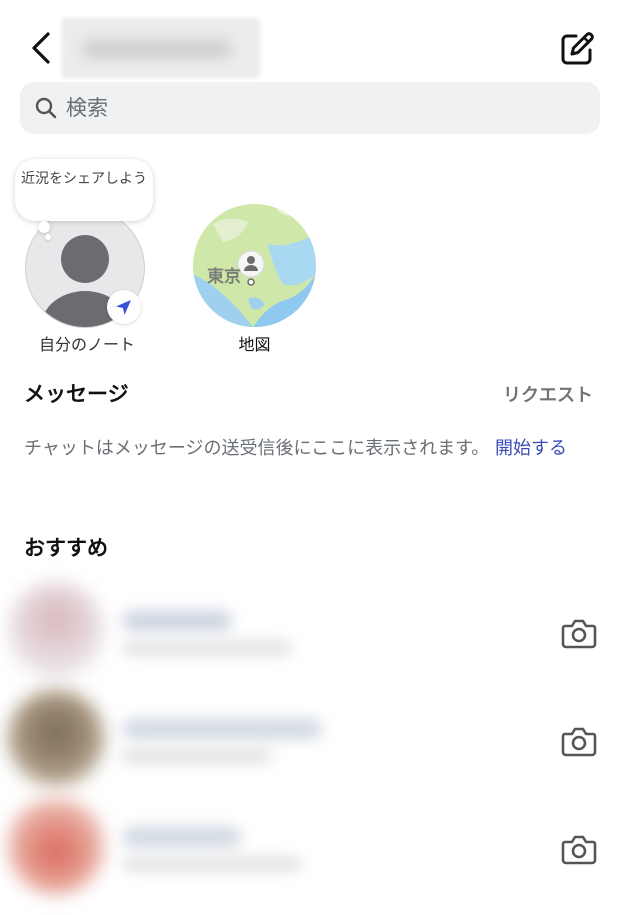  I want to click on bubble-tail, so click(44, 227).